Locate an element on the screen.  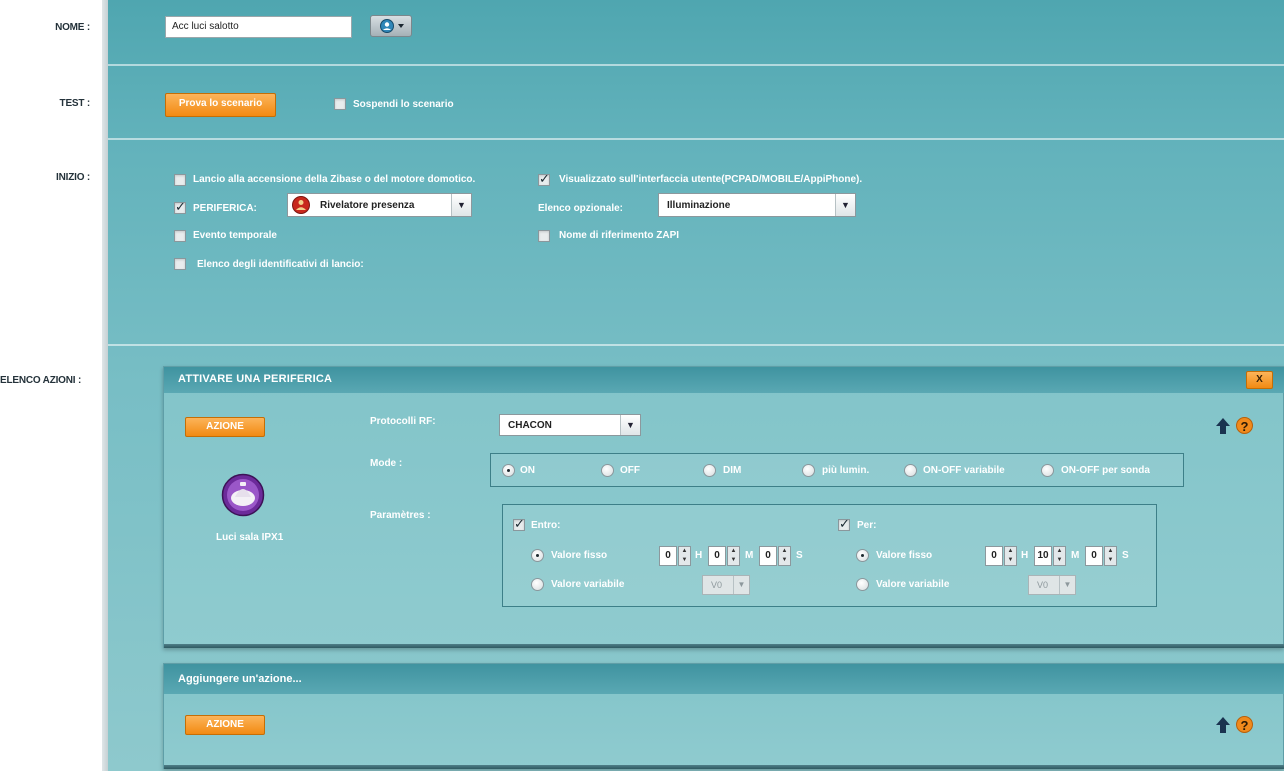
per-label: Per: is located at coordinates (867, 525).